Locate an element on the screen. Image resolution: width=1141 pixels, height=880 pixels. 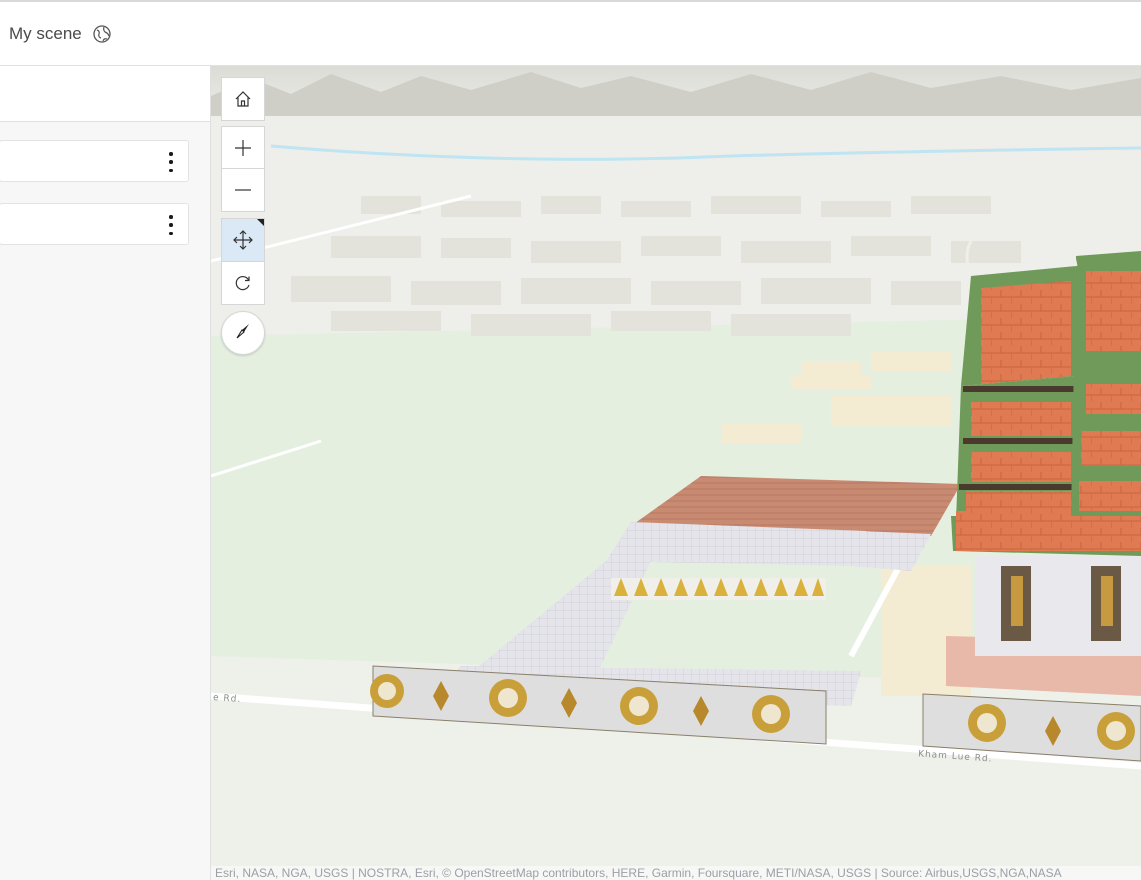
tool-corner-indicator is located at coordinates (260, 222).